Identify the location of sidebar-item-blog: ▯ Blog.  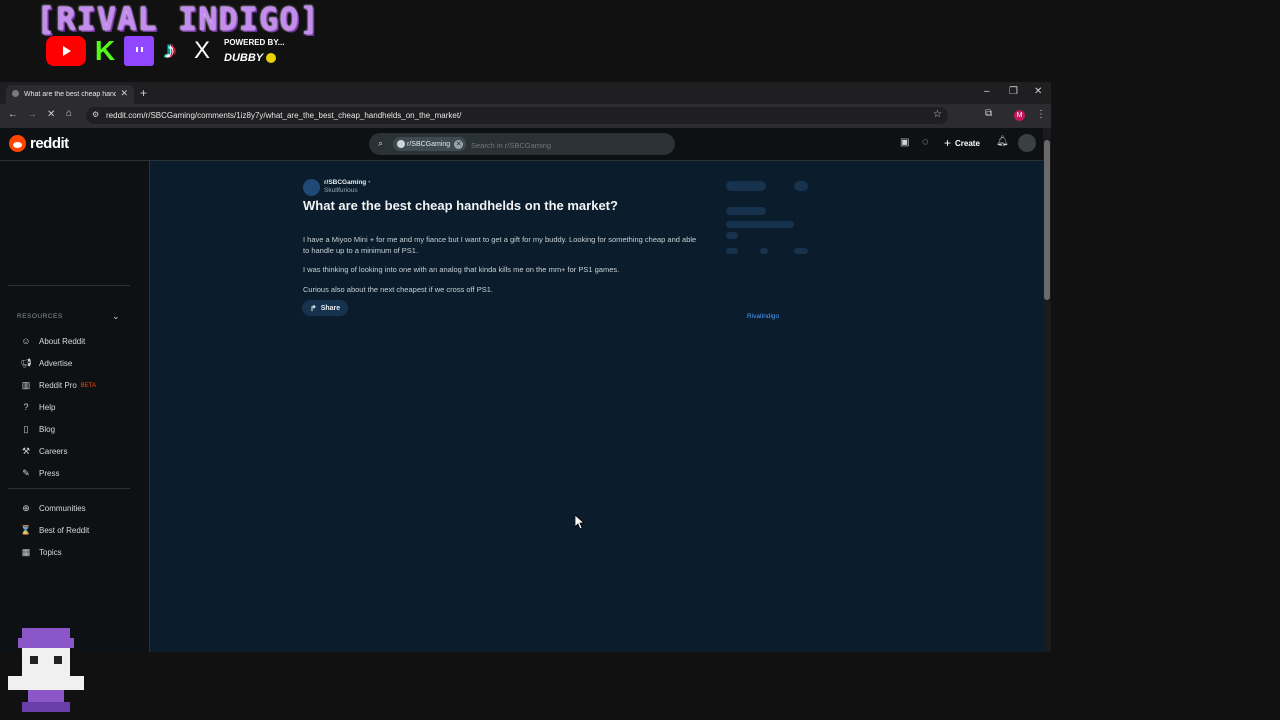
(38, 429).